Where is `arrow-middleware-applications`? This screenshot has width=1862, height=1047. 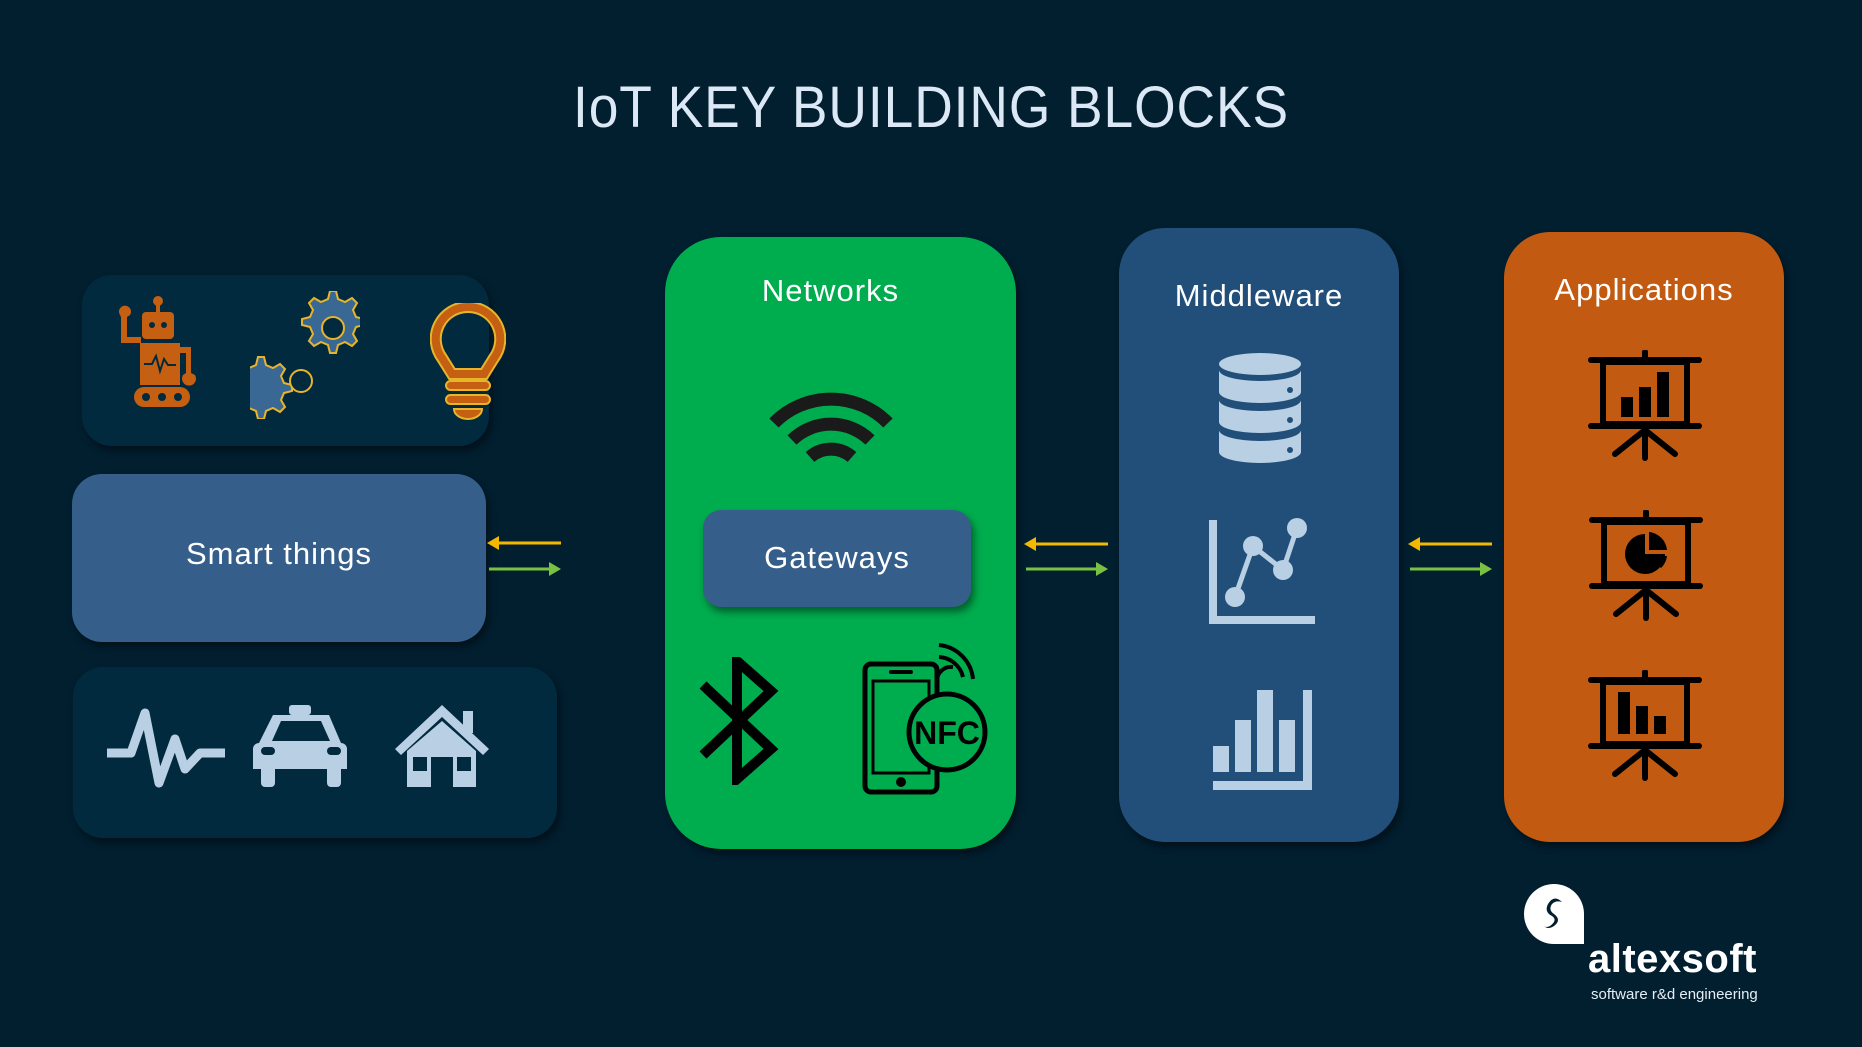
arrow-middleware-applications is located at coordinates (1450, 556).